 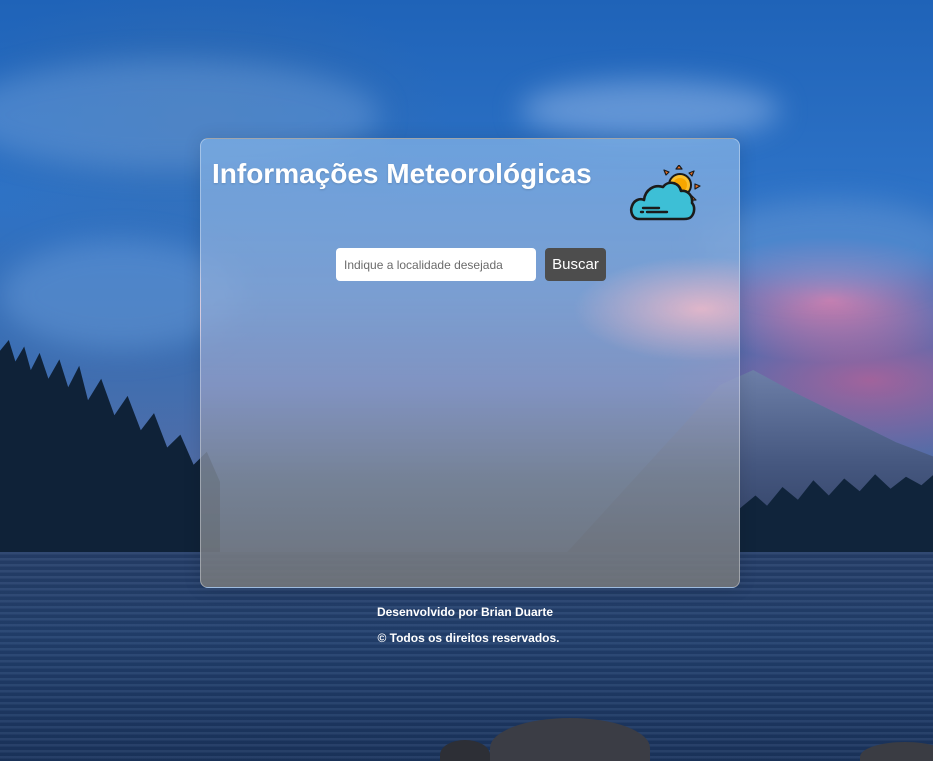 What do you see at coordinates (402, 173) in the screenshot?
I see `page-title: Informações Meteorológicas` at bounding box center [402, 173].